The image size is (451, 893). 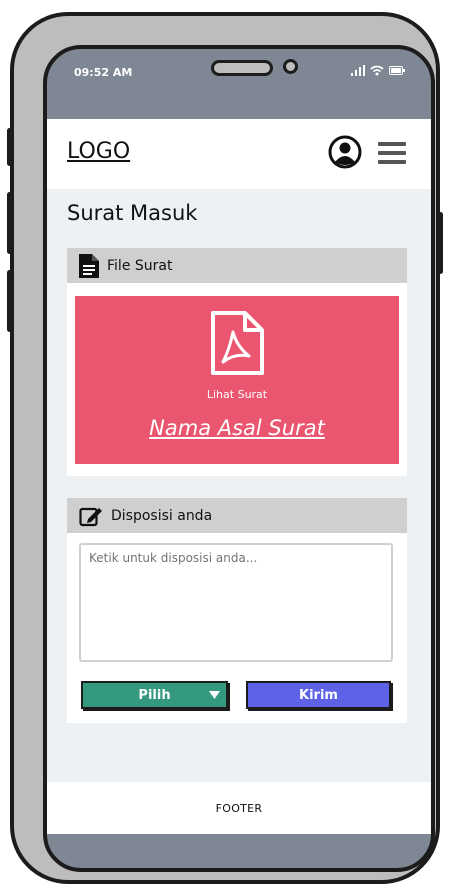 I want to click on battery-icon, so click(x=397, y=70).